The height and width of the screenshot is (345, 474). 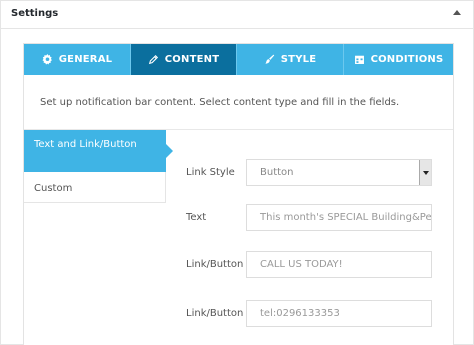 I want to click on tab-style-label: STYLE, so click(x=298, y=59).